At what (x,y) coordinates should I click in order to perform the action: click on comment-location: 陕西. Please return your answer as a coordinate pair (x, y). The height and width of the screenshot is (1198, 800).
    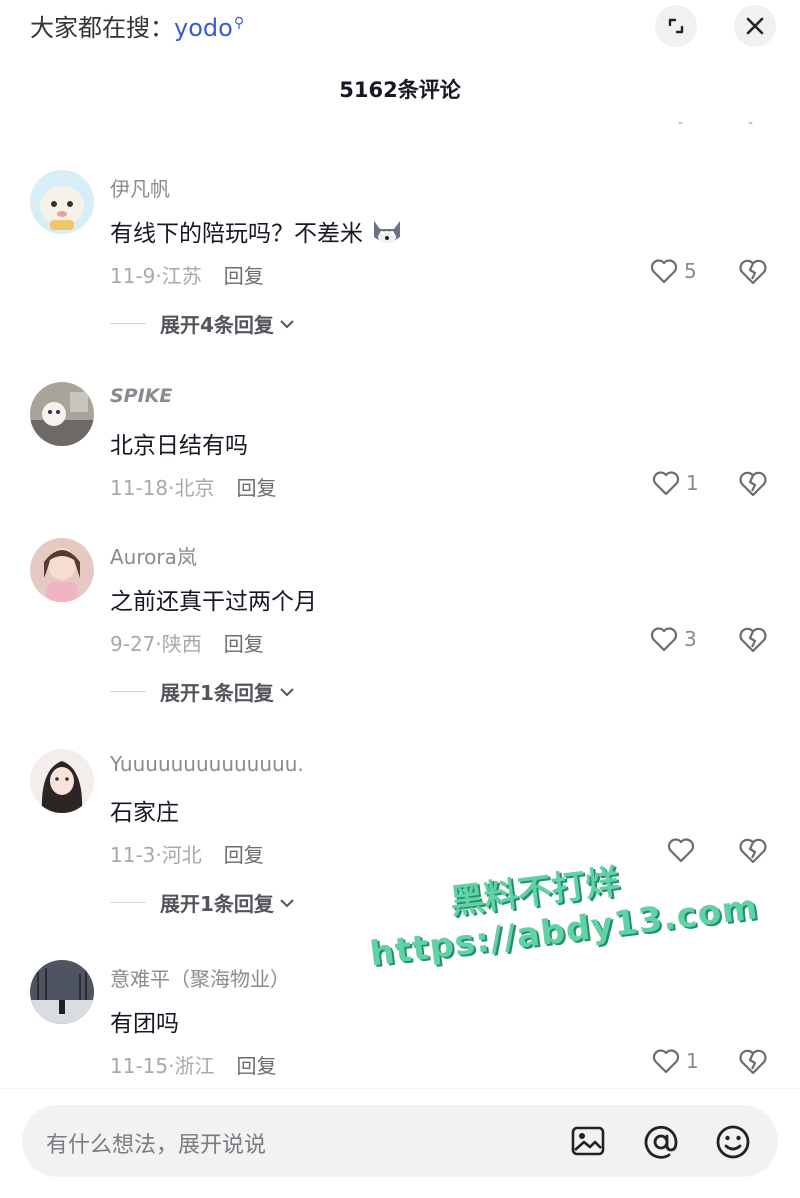
    Looking at the image, I should click on (181, 644).